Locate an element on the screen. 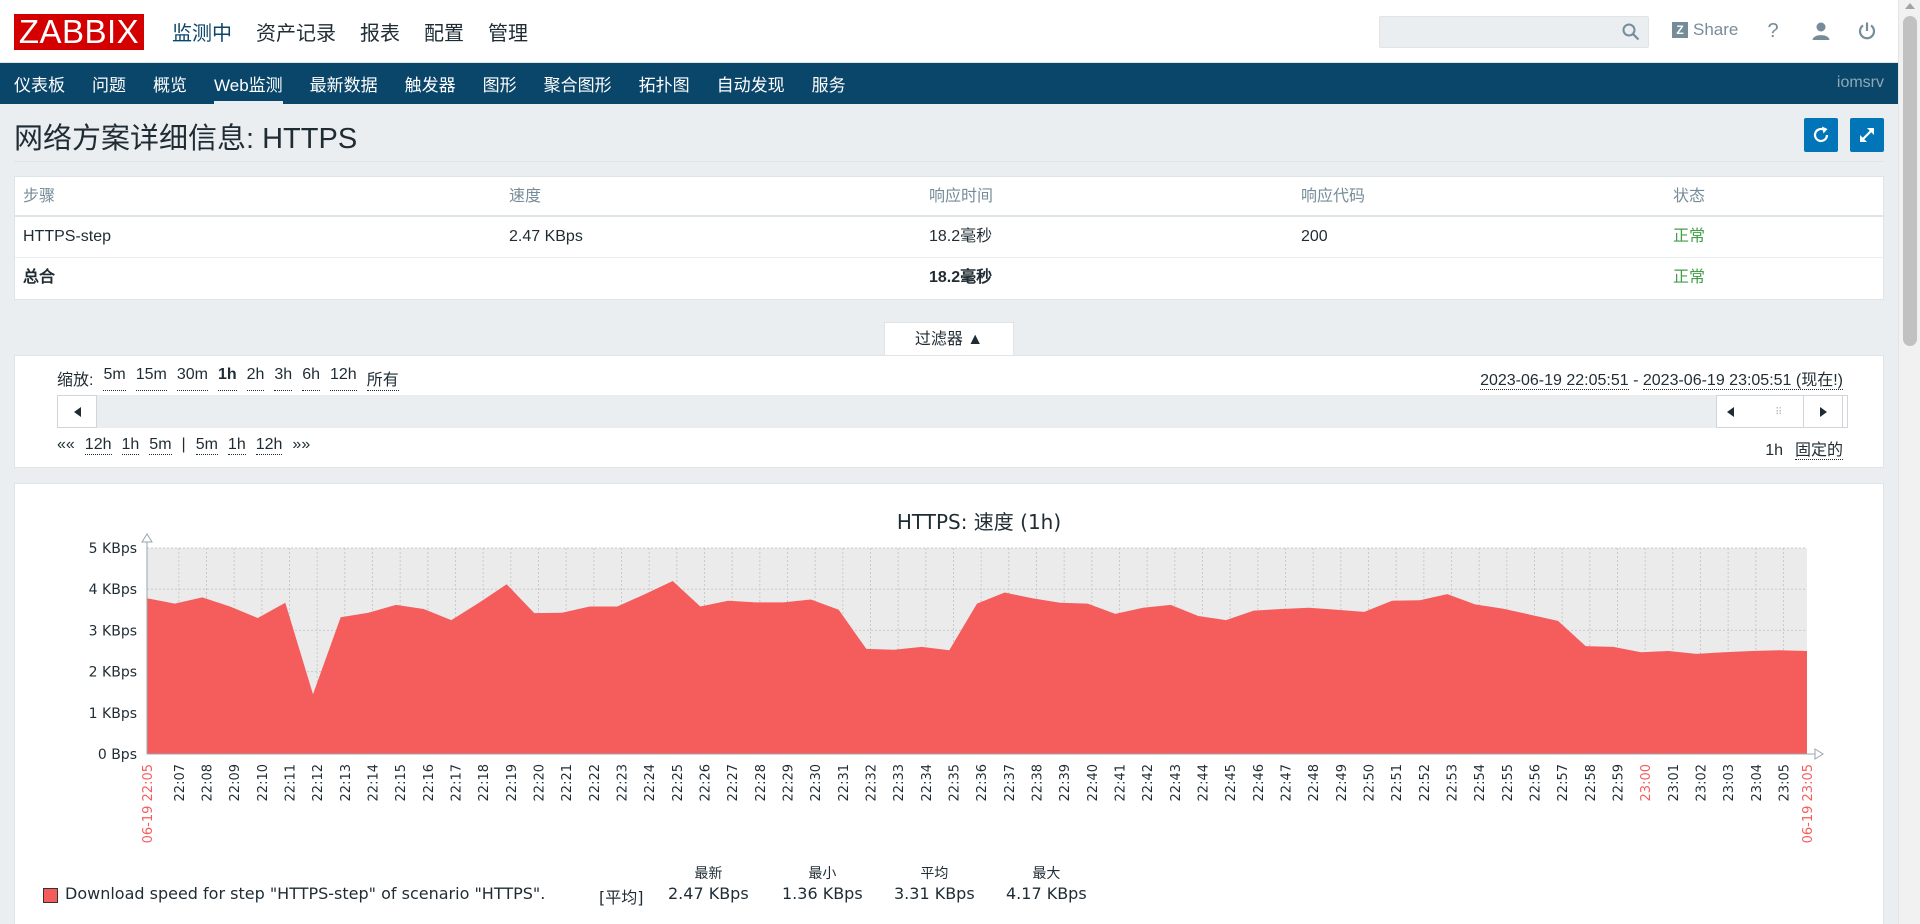 Image resolution: width=1920 pixels, height=924 pixels. subnav-item-8: 拓扑图 is located at coordinates (664, 83).